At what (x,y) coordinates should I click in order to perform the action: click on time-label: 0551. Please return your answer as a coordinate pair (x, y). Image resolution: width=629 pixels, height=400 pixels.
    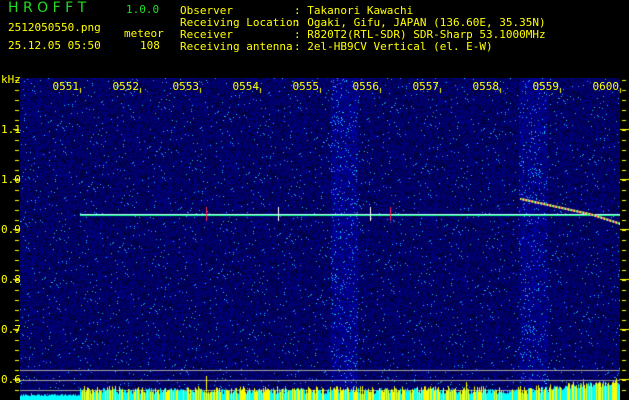
    Looking at the image, I should click on (66, 86).